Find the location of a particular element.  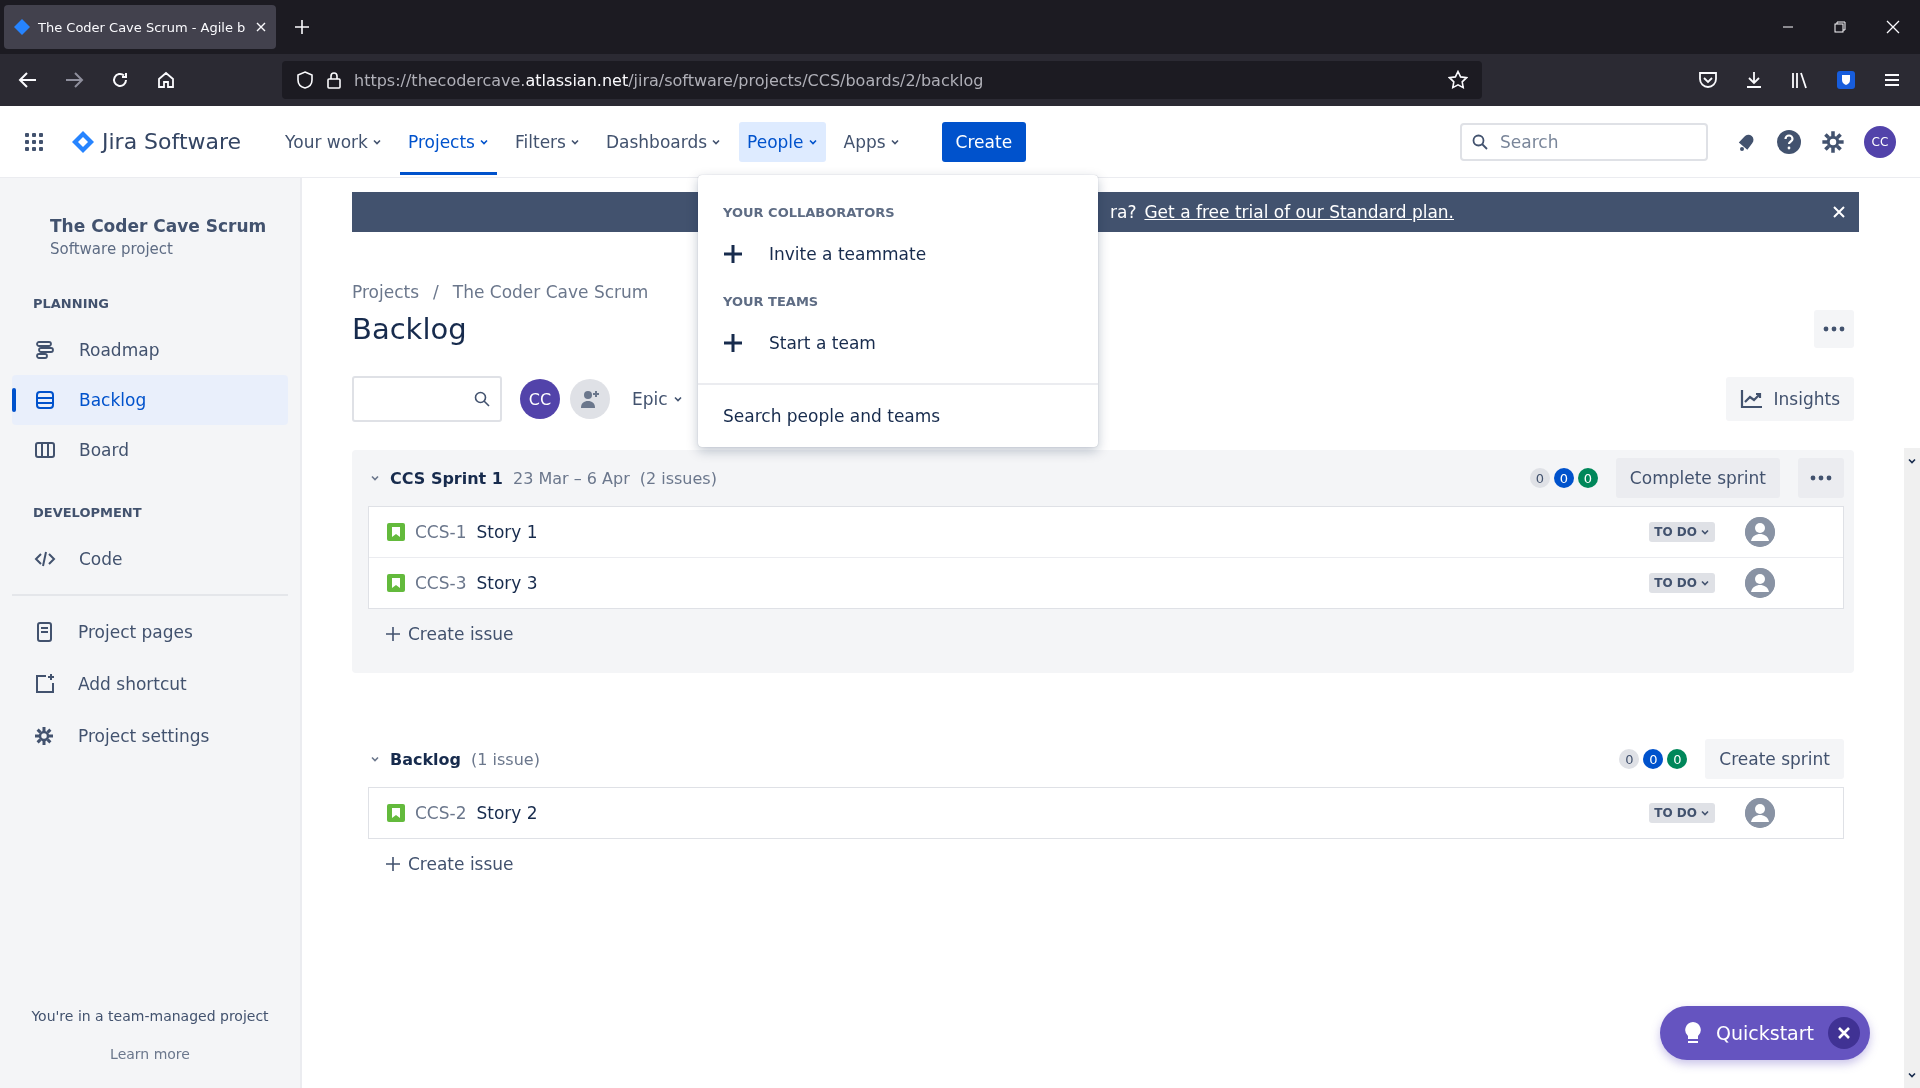

nav-menu: Your work is located at coordinates (333, 141).